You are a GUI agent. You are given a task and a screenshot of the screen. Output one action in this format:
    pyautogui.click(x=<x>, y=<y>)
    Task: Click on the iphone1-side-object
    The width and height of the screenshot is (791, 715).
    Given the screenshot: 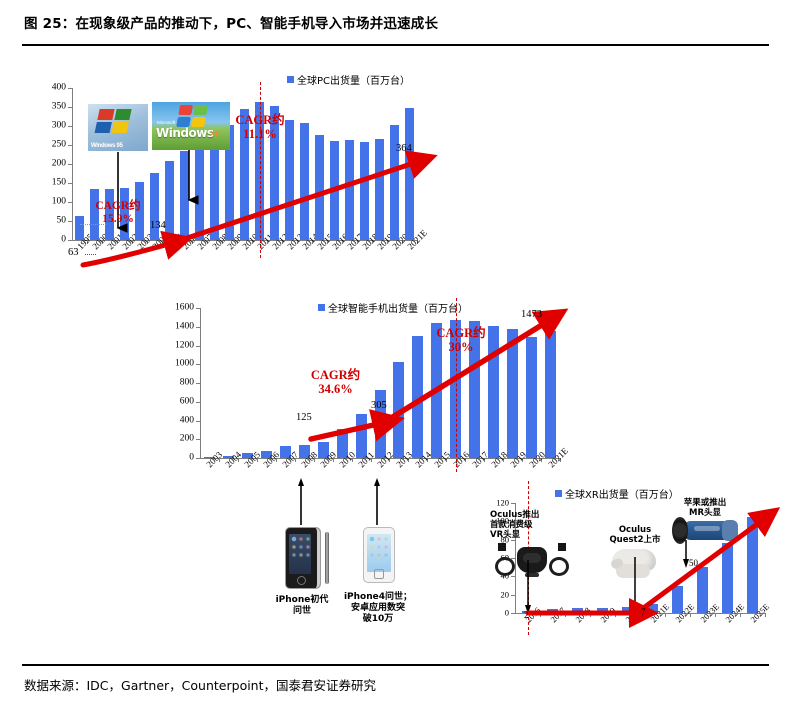 What is the action you would take?
    pyautogui.click(x=327, y=558)
    